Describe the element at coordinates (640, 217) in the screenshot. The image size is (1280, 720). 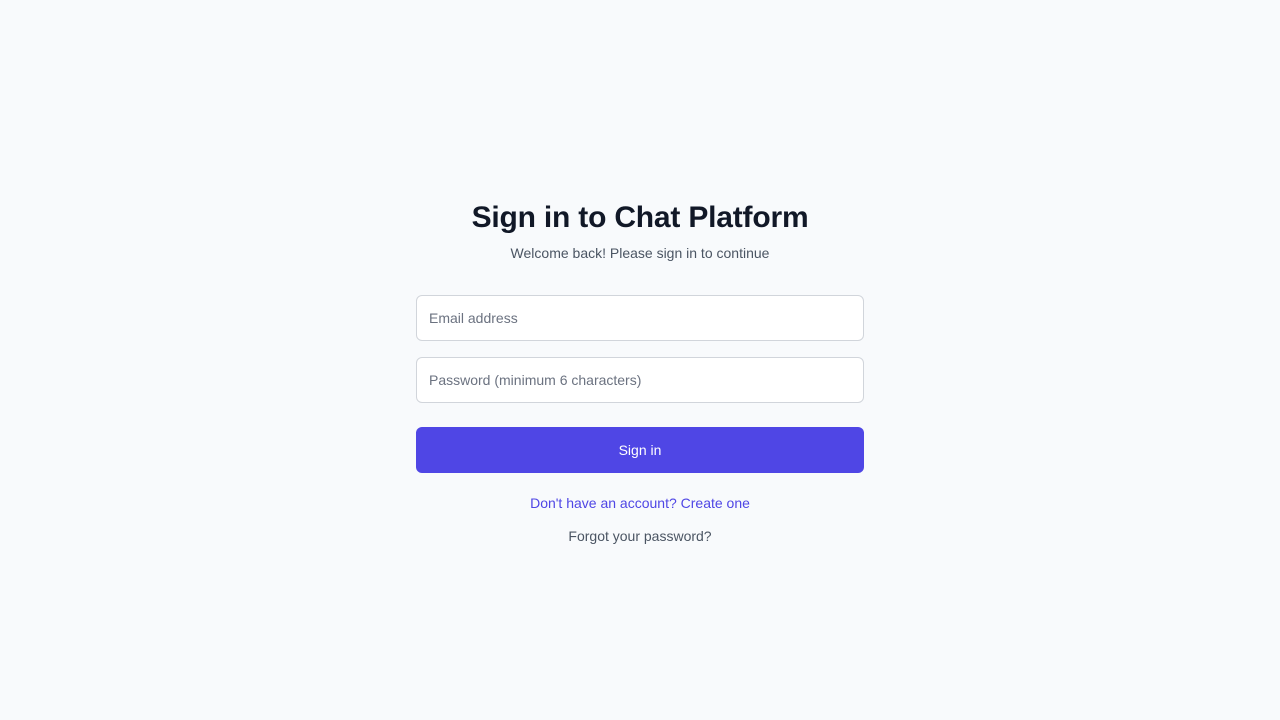
I see `page-title: Sign in to Chat Platform` at that location.